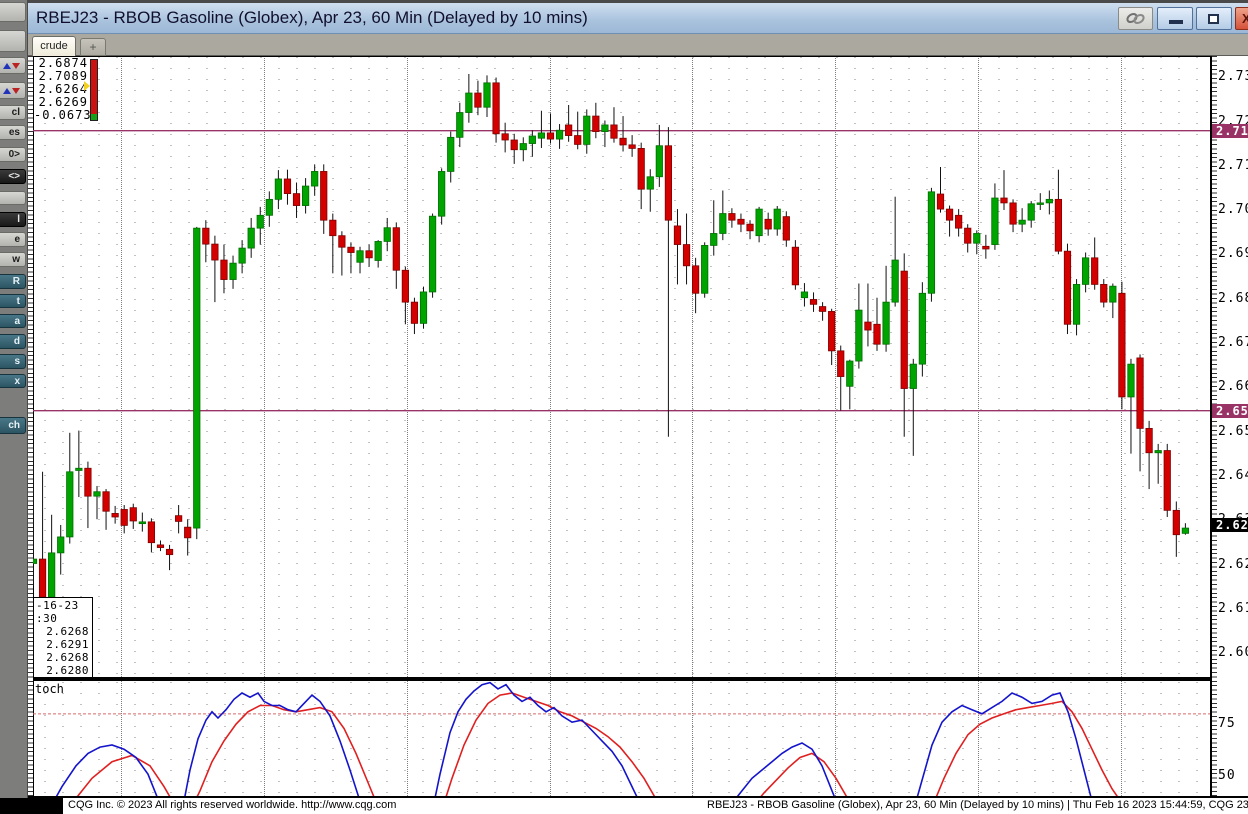  Describe the element at coordinates (13, 176) in the screenshot. I see `sidebar-button-expand: <>` at that location.